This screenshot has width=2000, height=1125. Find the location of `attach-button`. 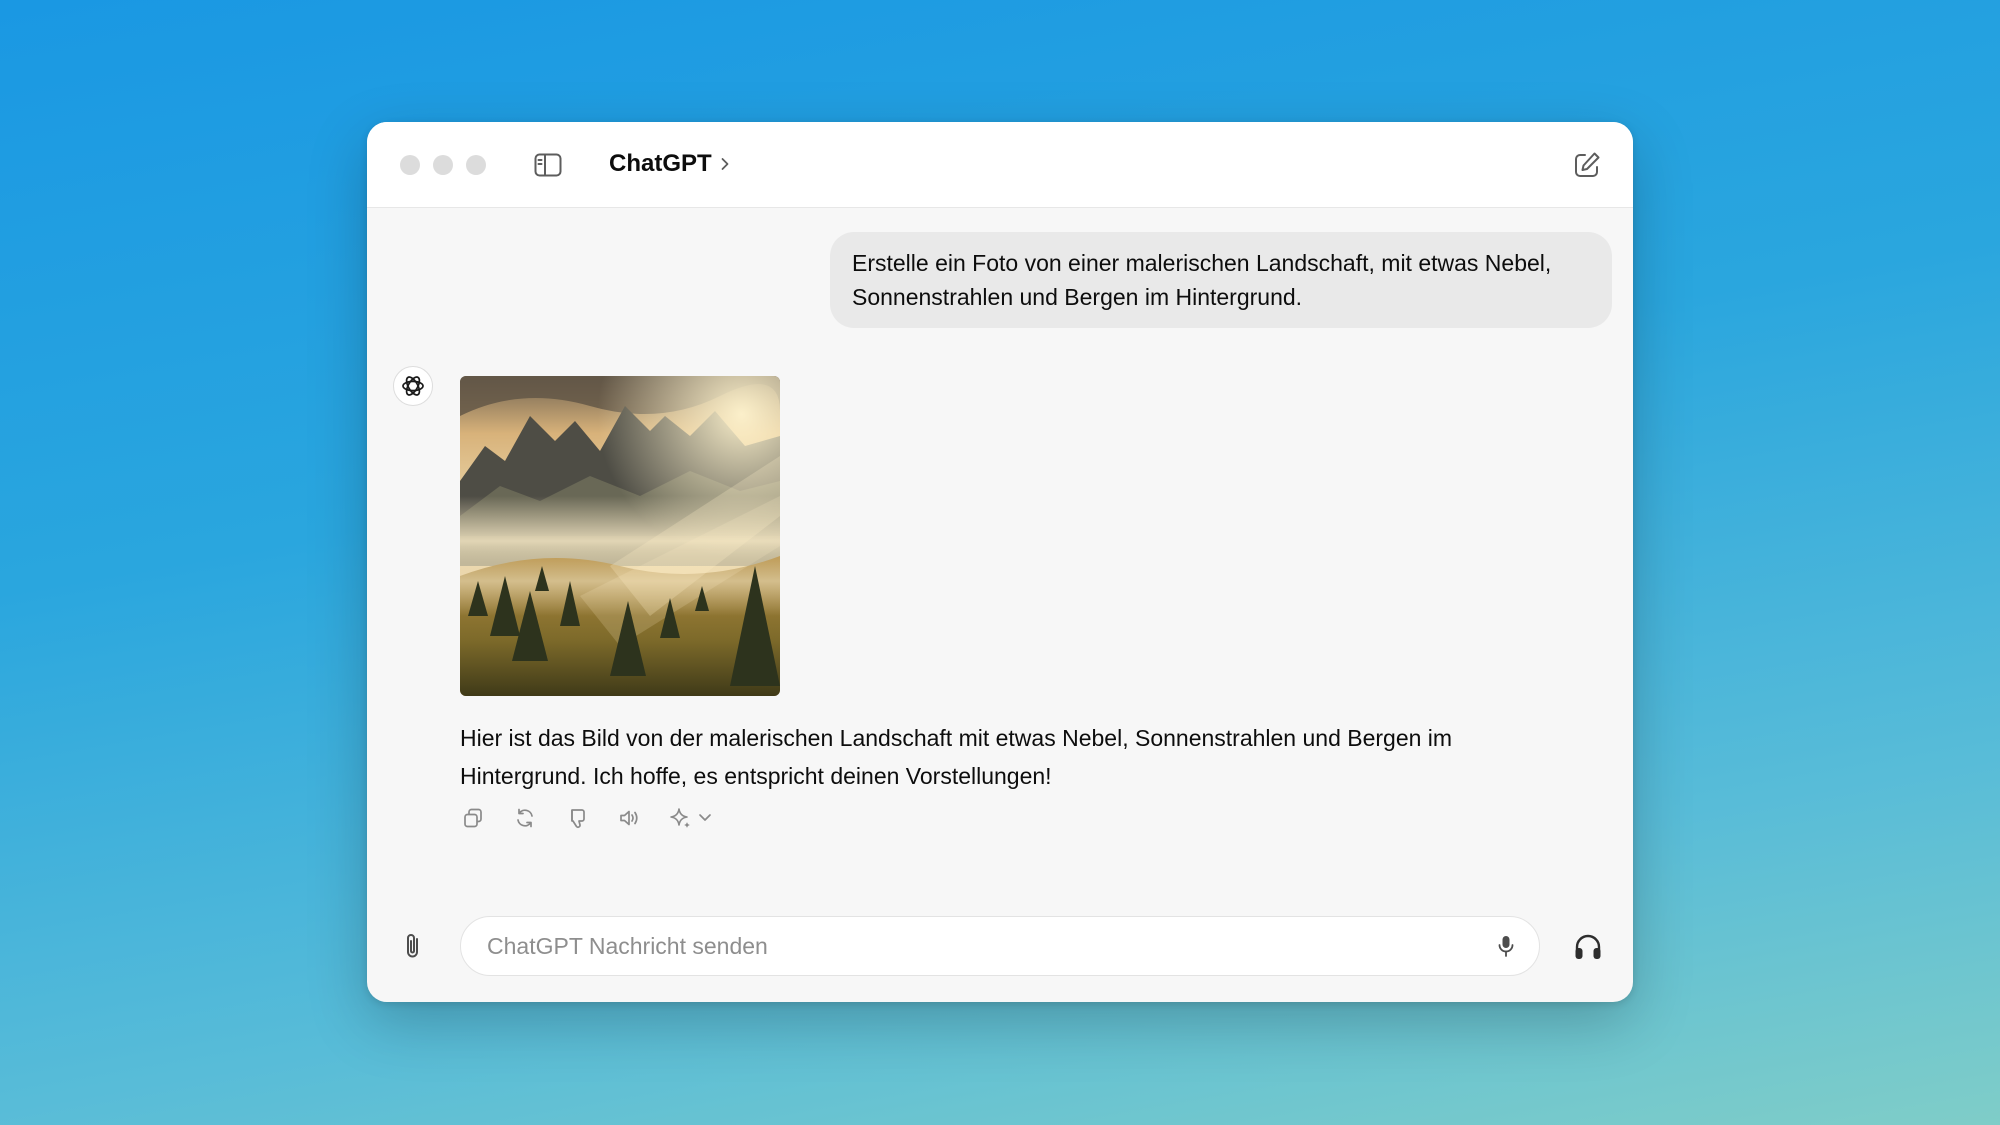

attach-button is located at coordinates (414, 947).